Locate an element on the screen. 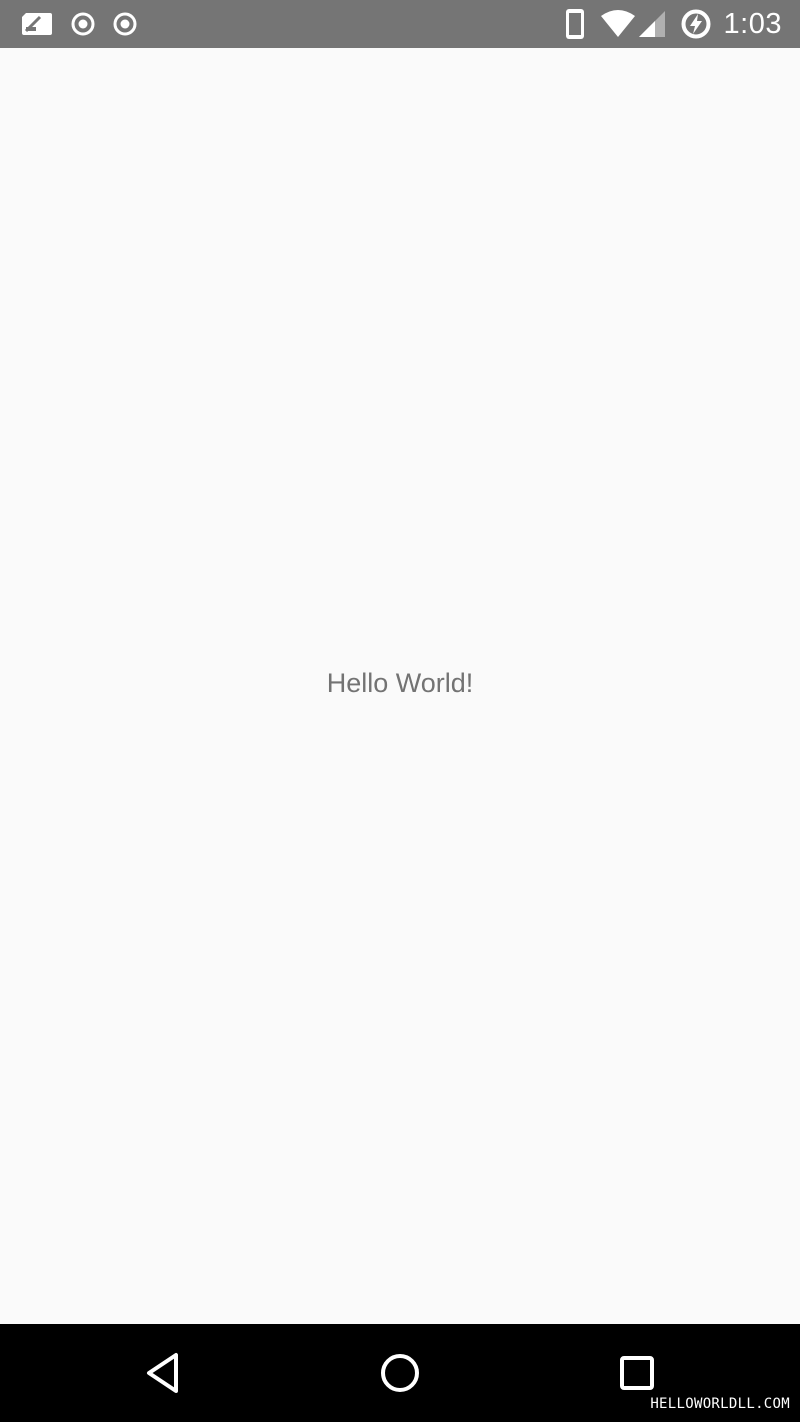 This screenshot has width=800, height=1422. watermark-text: HELLOWORLDLL.COM is located at coordinates (720, 1404).